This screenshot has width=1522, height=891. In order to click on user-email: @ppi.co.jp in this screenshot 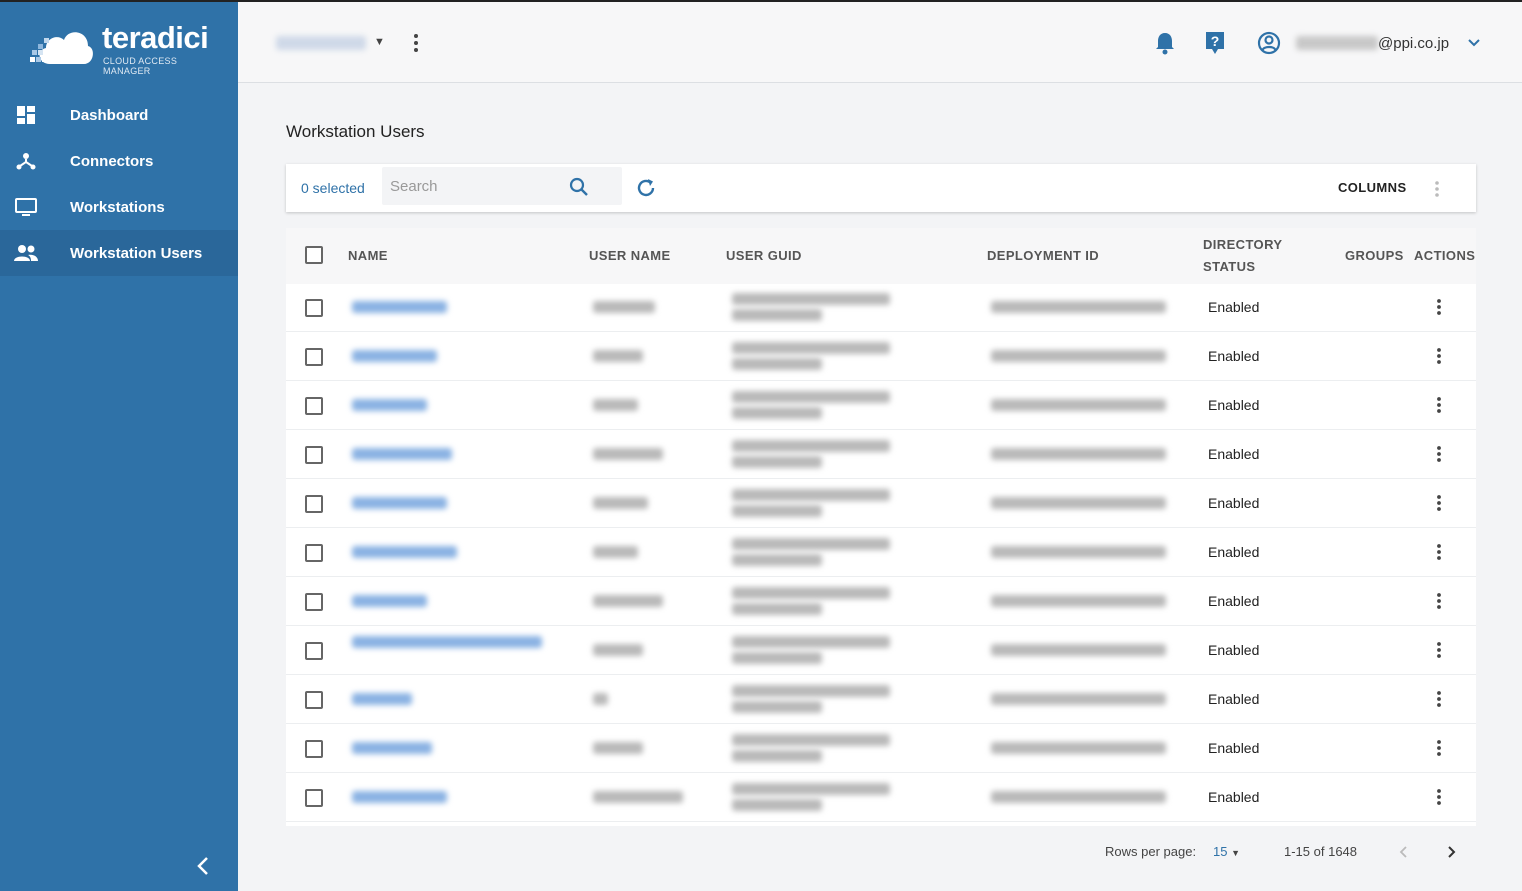, I will do `click(1376, 43)`.